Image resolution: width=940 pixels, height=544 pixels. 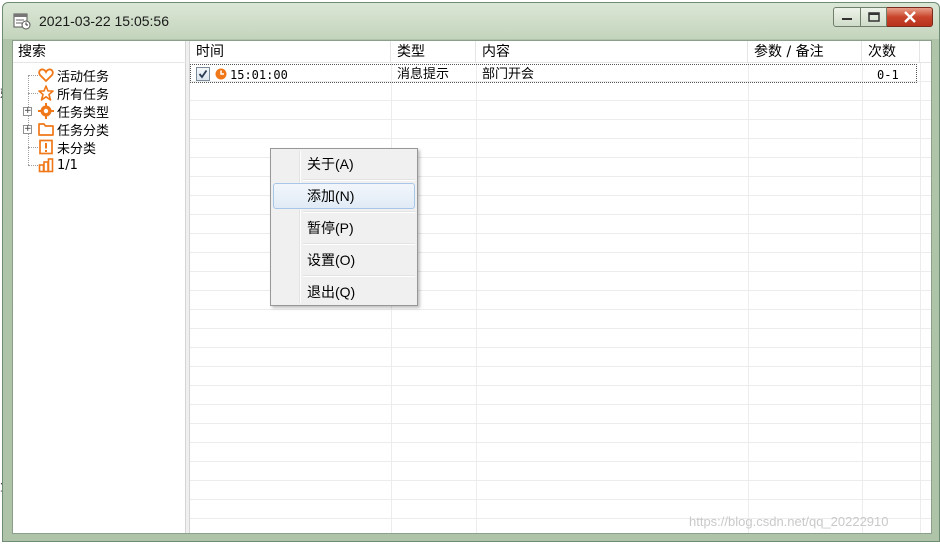 I want to click on folder-icon, so click(x=46, y=129).